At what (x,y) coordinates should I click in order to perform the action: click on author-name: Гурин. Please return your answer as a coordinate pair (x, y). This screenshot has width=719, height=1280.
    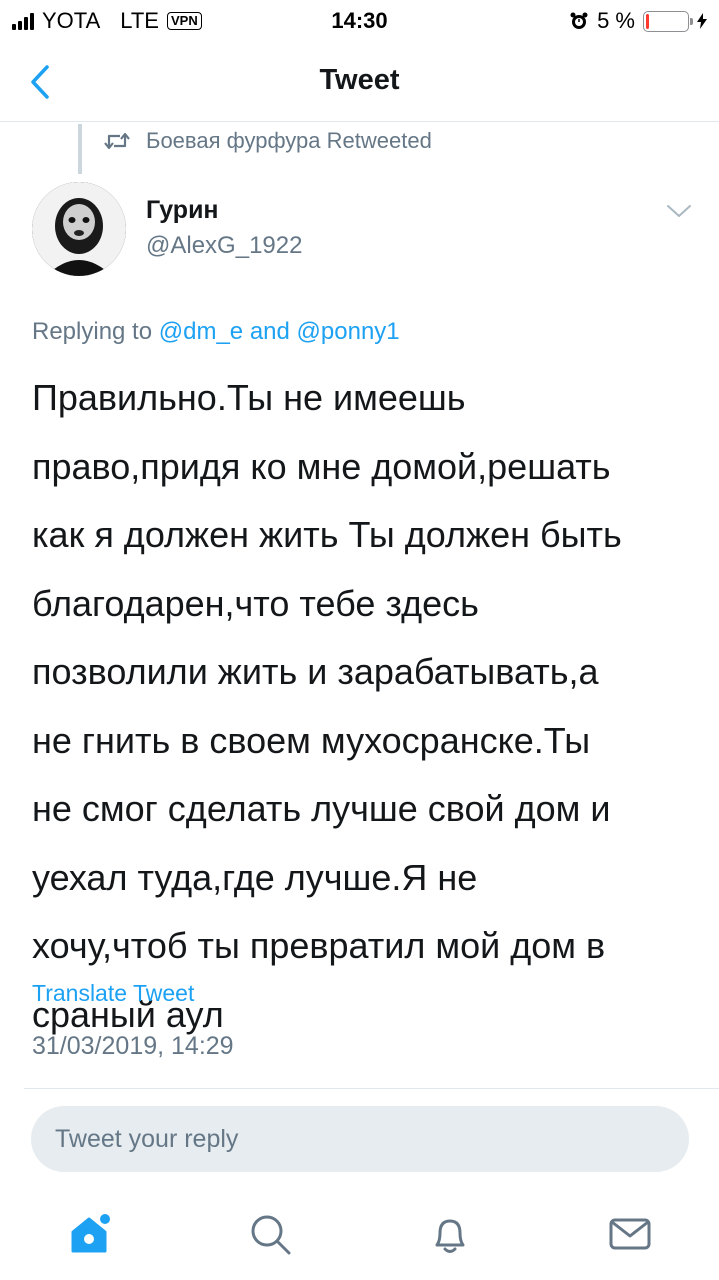
    Looking at the image, I should click on (182, 210).